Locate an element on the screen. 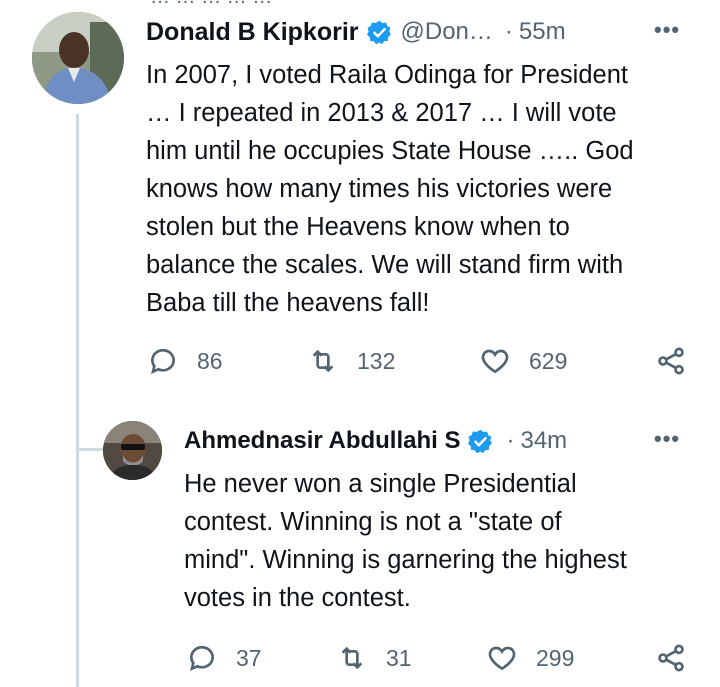 The image size is (720, 687). thread-line is located at coordinates (77, 400).